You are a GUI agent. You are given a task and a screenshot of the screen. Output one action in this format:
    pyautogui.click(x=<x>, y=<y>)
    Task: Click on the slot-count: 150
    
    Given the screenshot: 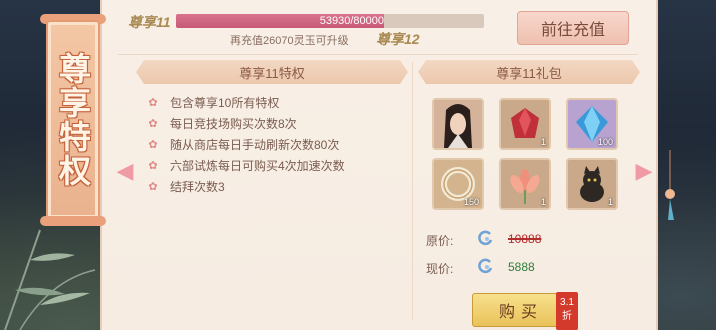 What is the action you would take?
    pyautogui.click(x=471, y=202)
    